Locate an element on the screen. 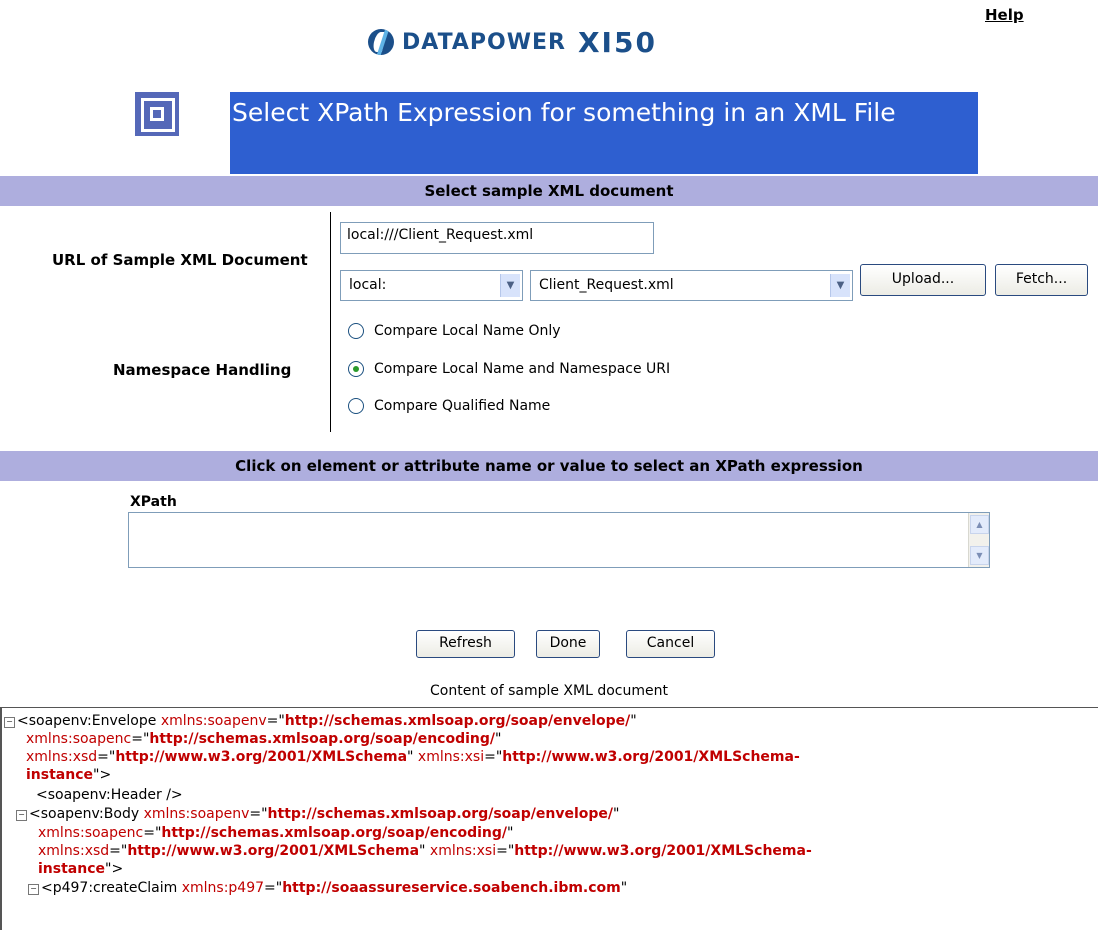 The image size is (1098, 930). xml-tag: <soapenv:Header /> is located at coordinates (109, 795).